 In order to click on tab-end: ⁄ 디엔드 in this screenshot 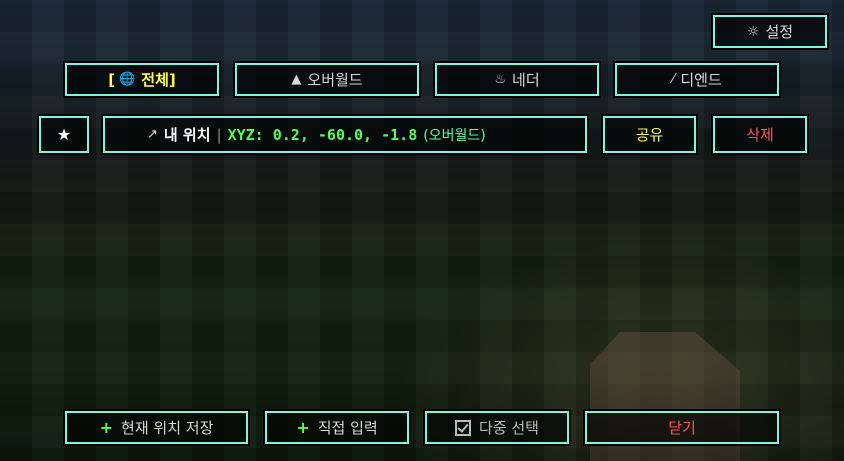, I will do `click(697, 79)`.